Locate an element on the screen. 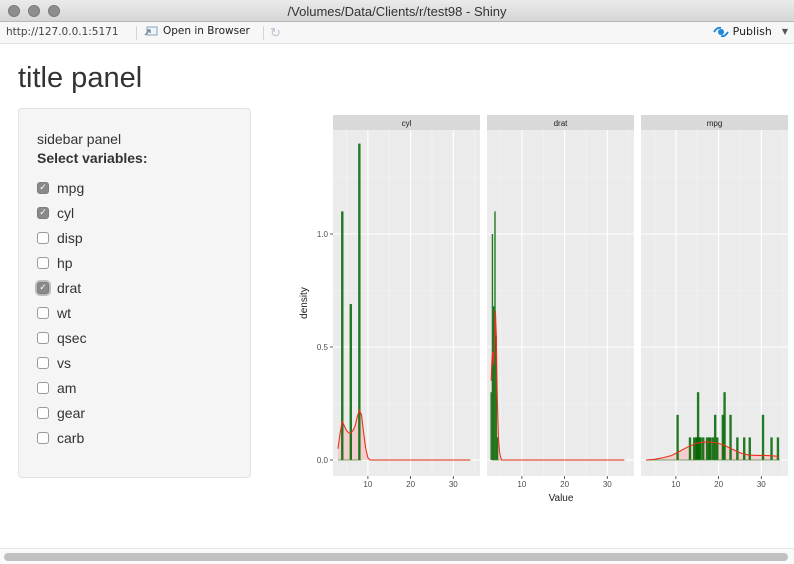 This screenshot has width=794, height=564. checkbox-vs is located at coordinates (43, 362).